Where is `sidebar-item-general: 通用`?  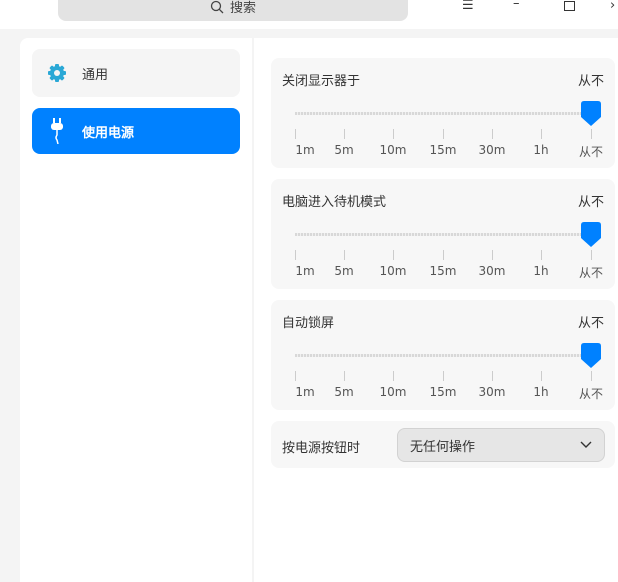
sidebar-item-general: 通用 is located at coordinates (136, 73).